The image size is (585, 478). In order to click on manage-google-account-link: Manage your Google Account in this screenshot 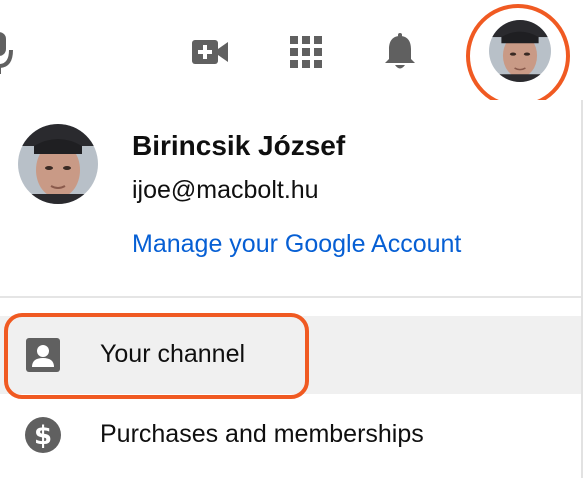, I will do `click(296, 244)`.